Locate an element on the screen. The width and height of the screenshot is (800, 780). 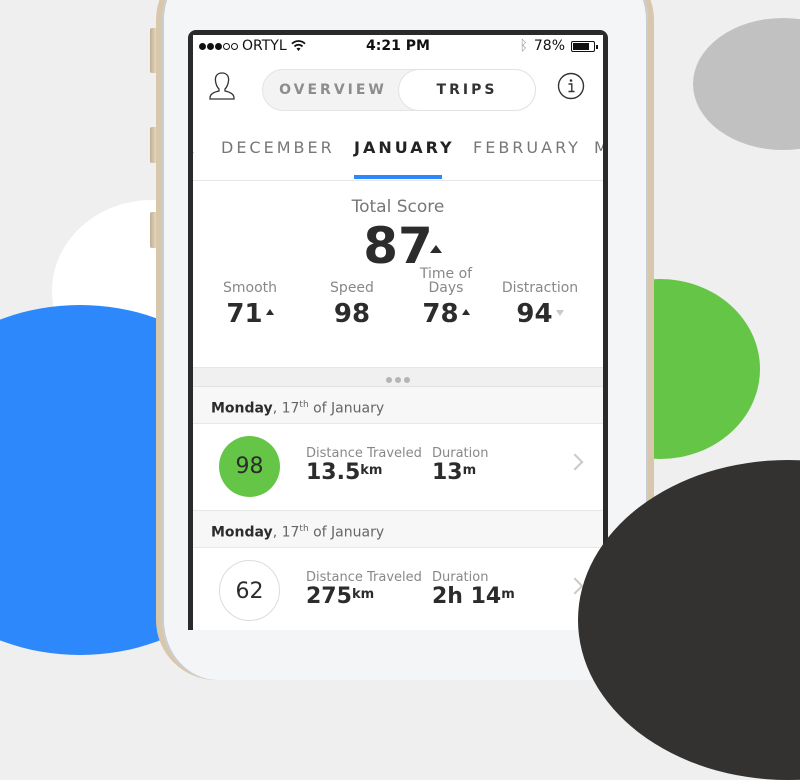
distance-unit: km is located at coordinates (371, 470).